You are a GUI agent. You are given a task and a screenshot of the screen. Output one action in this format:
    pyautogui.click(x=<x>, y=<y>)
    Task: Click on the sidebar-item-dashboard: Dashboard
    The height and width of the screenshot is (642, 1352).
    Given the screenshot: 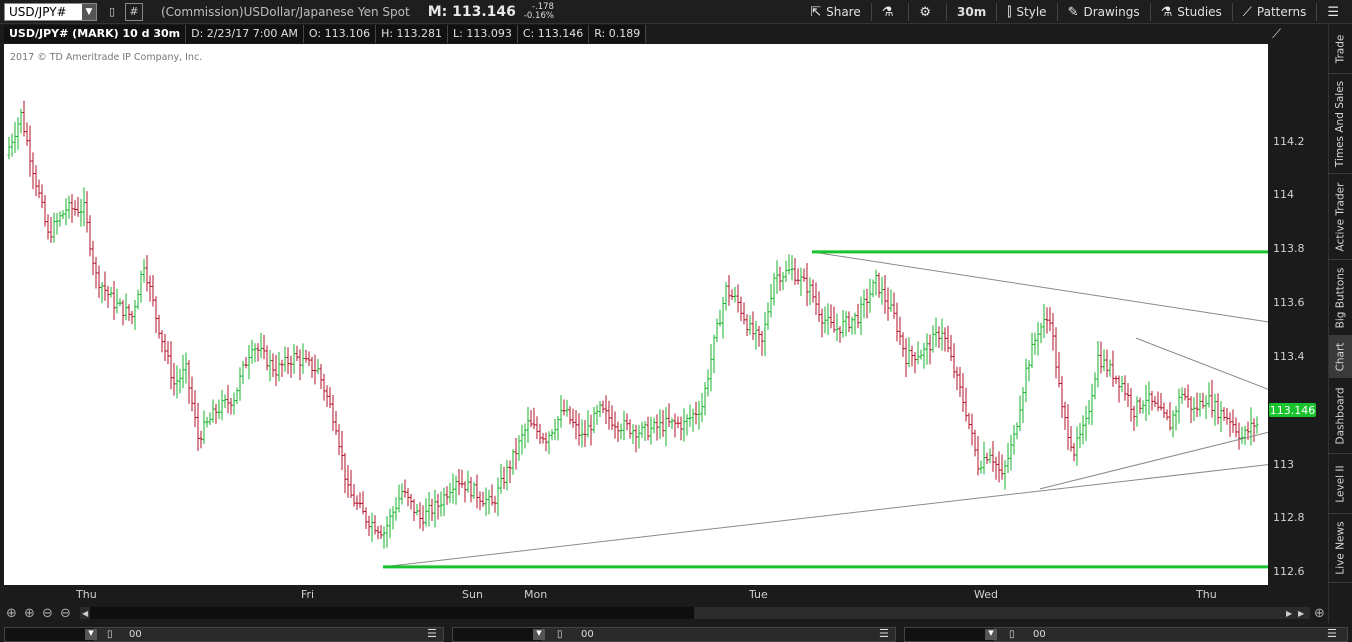 What is the action you would take?
    pyautogui.click(x=1340, y=416)
    